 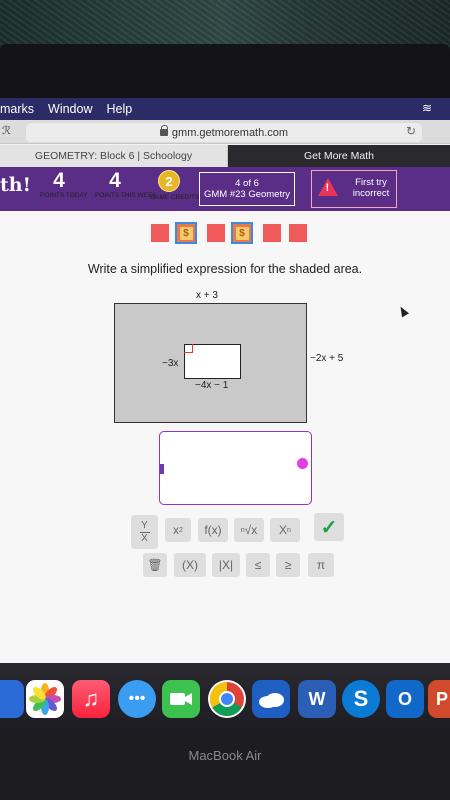 I want to click on safari-icon, so click(x=12, y=699).